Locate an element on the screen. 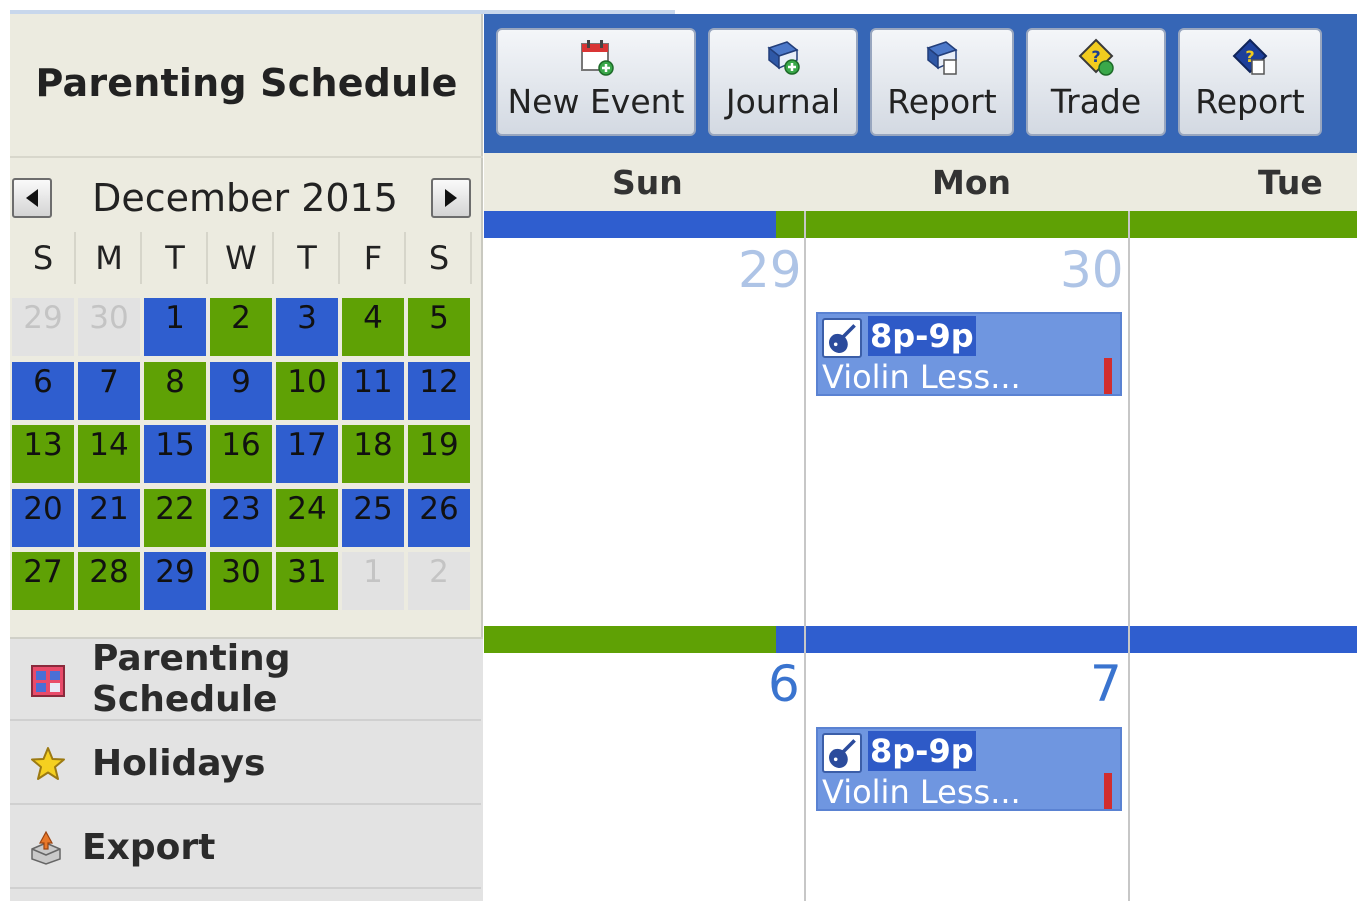 Image resolution: width=1357 pixels, height=901 pixels. trade-label: Trade is located at coordinates (1096, 101).